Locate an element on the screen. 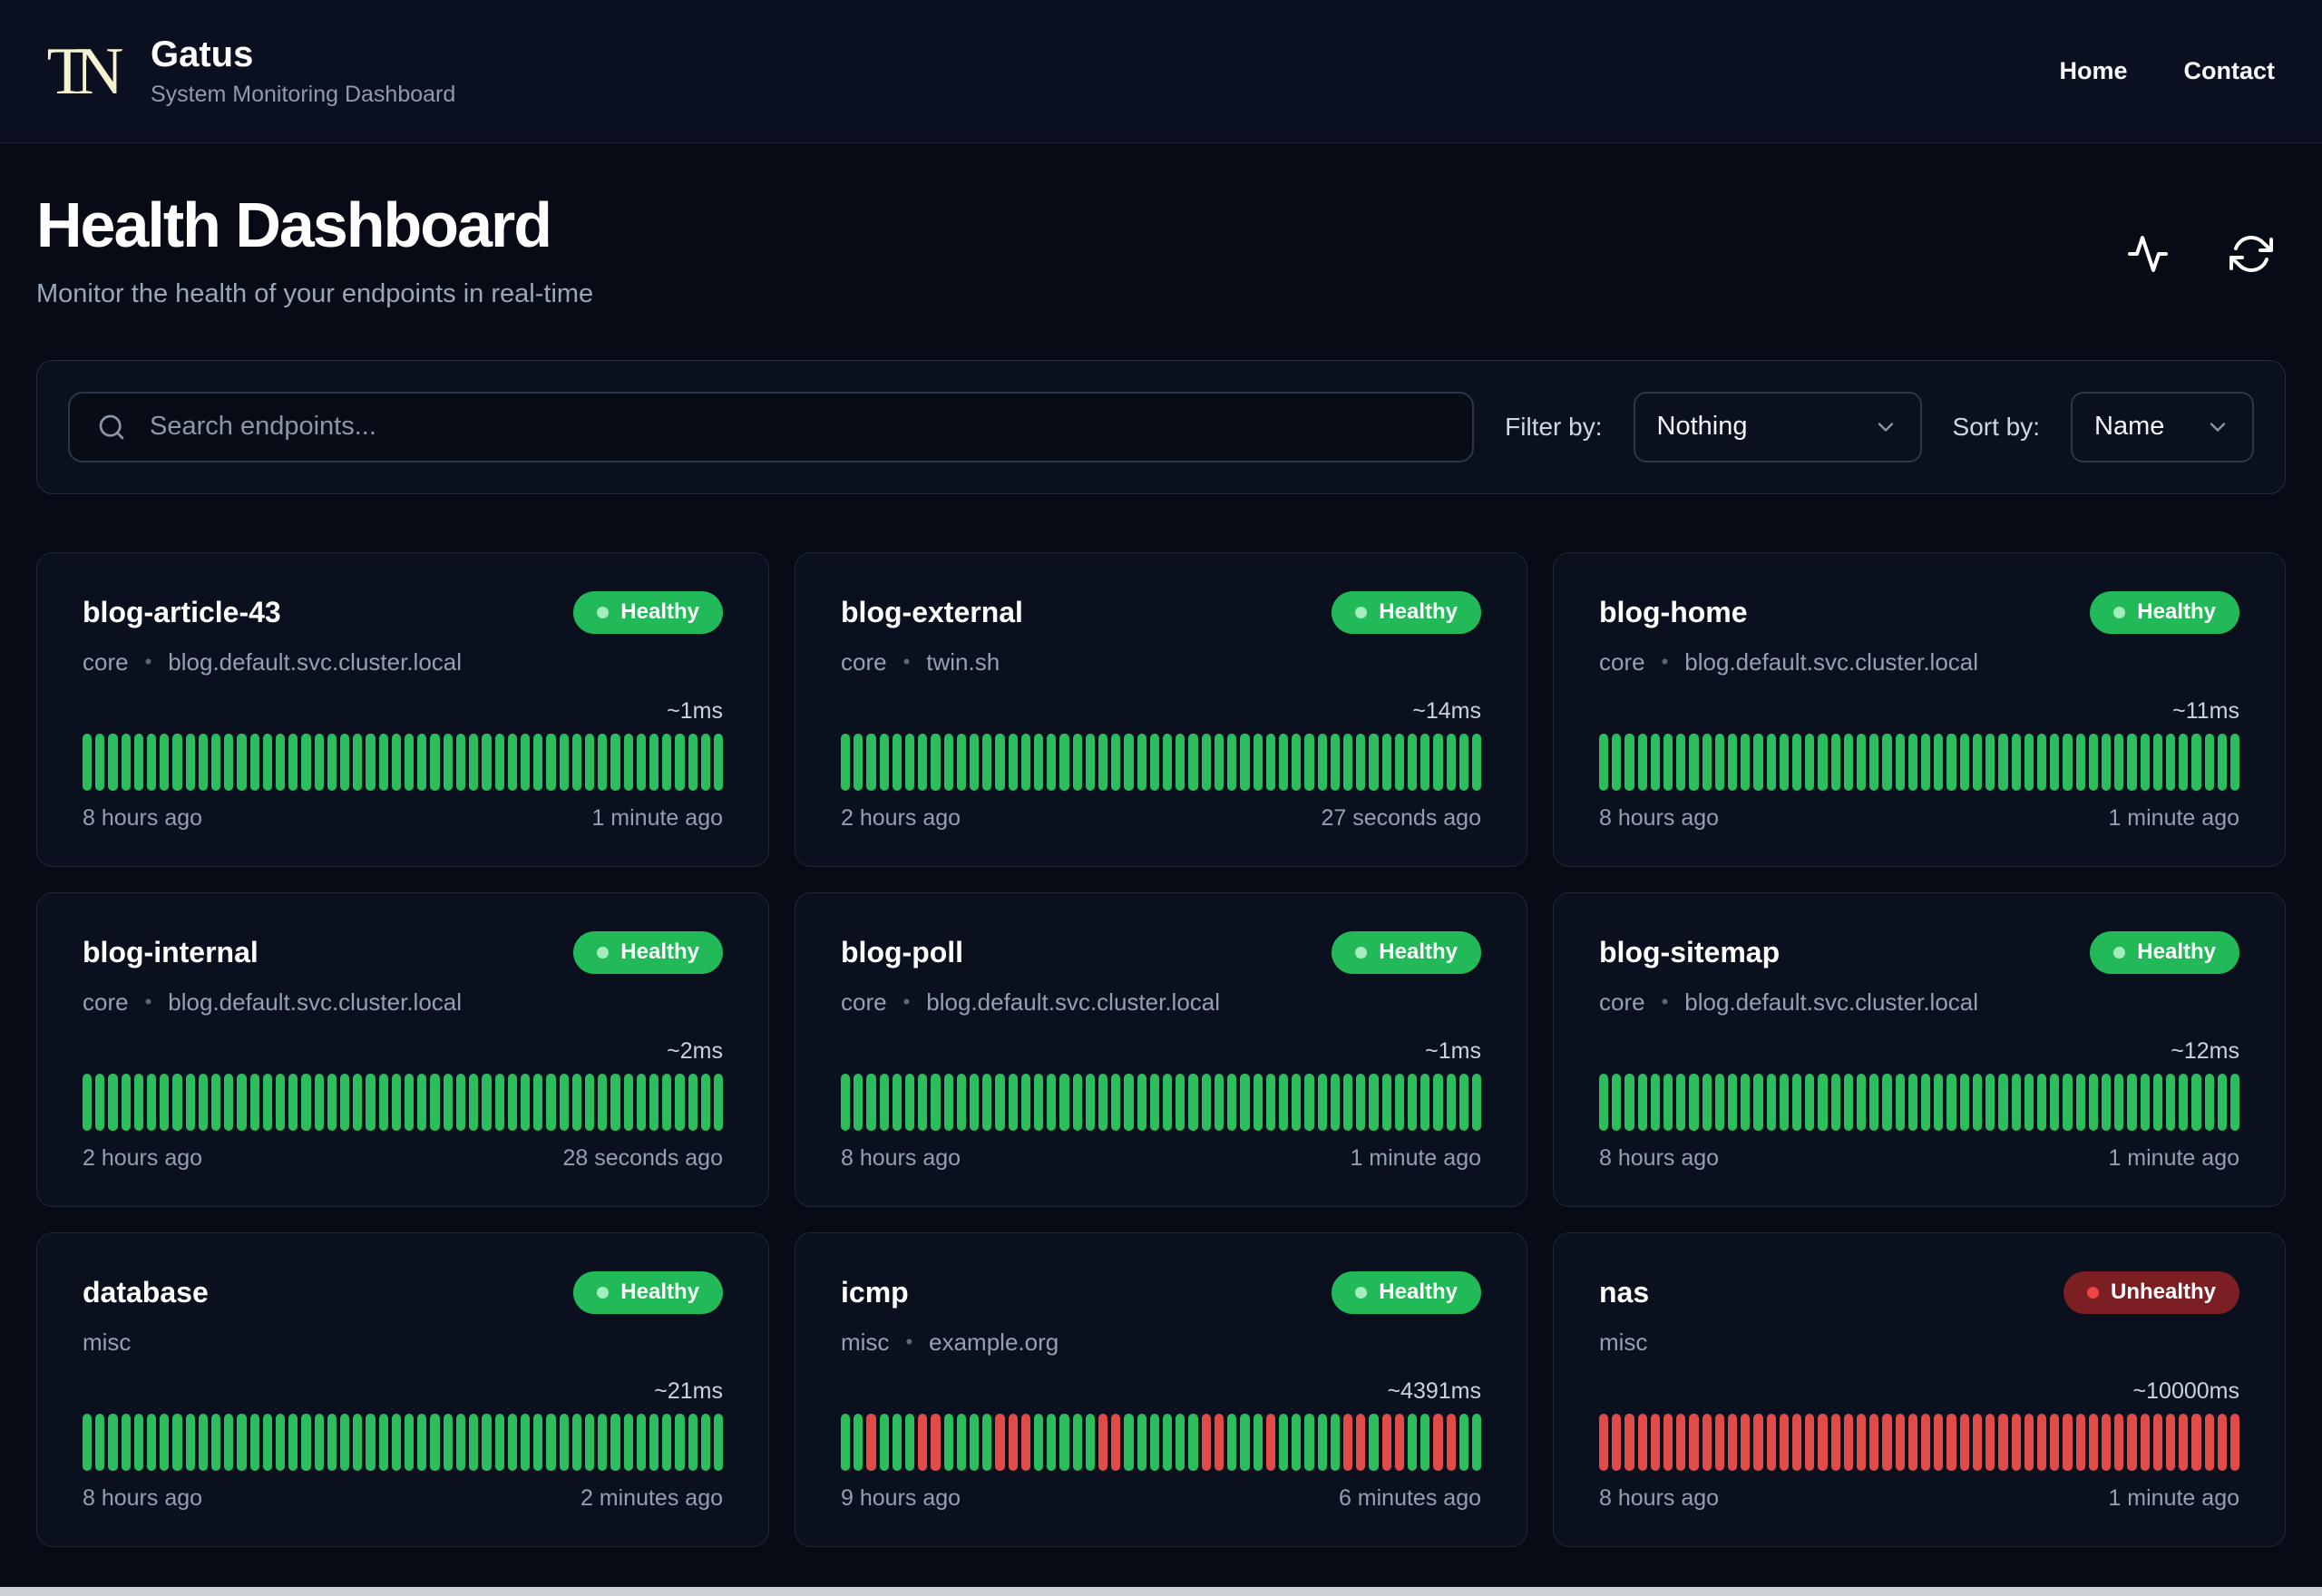  search-input is located at coordinates (771, 426).